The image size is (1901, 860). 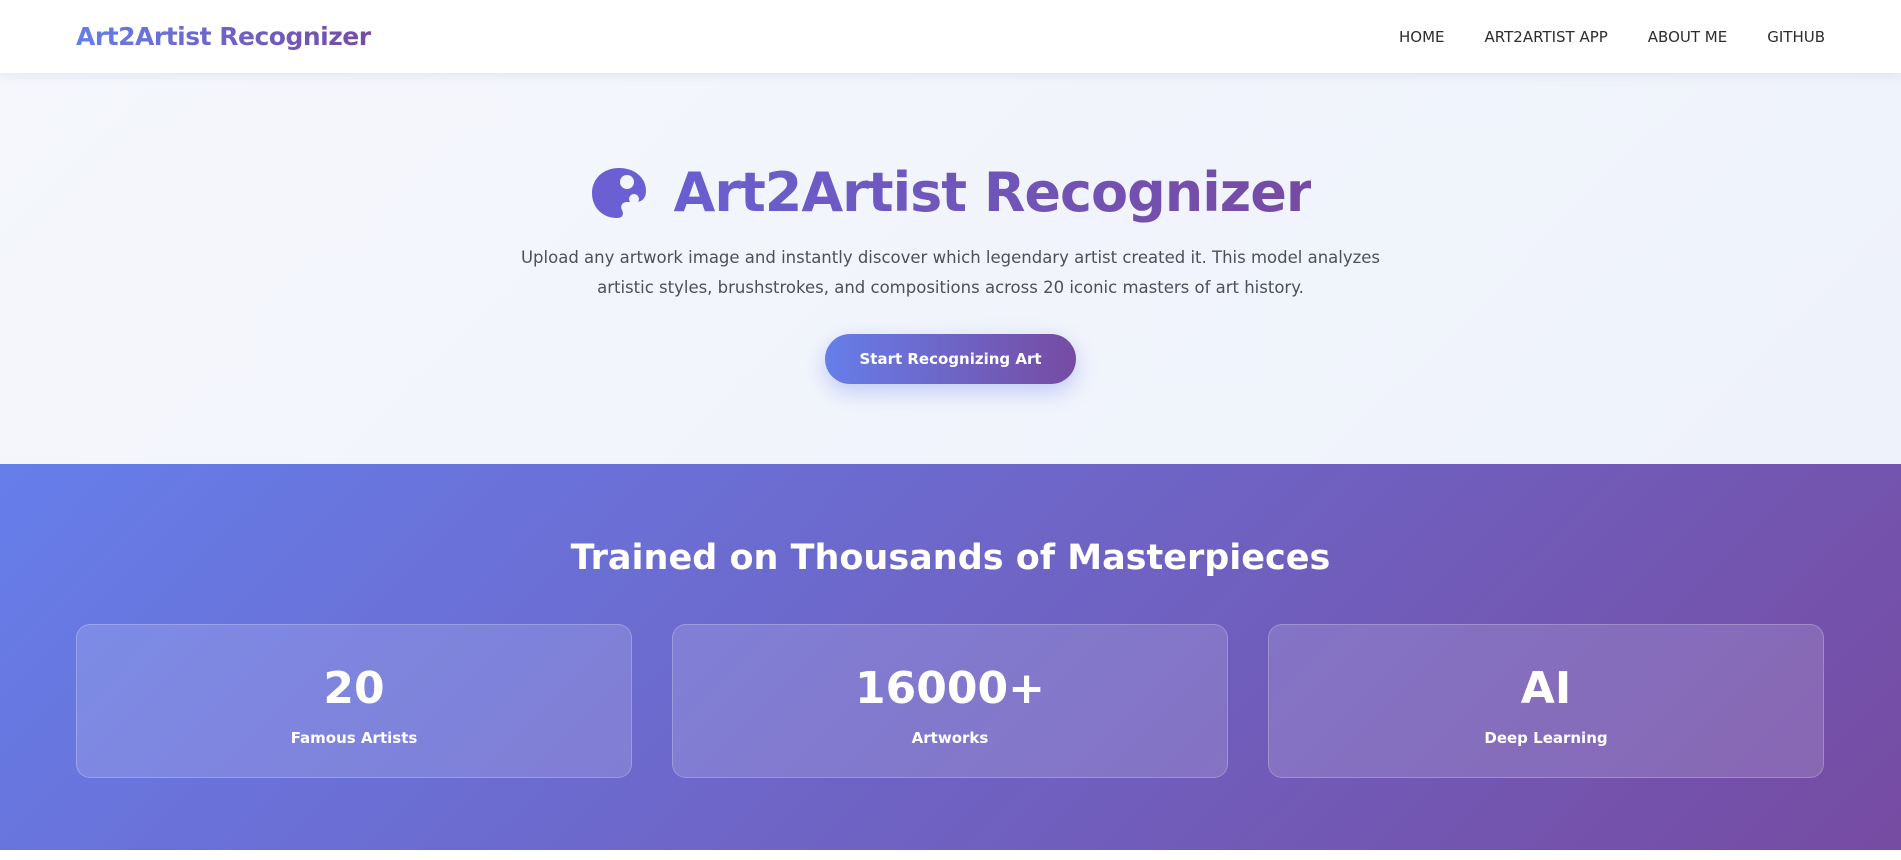 What do you see at coordinates (1546, 688) in the screenshot?
I see `stat-value: AI` at bounding box center [1546, 688].